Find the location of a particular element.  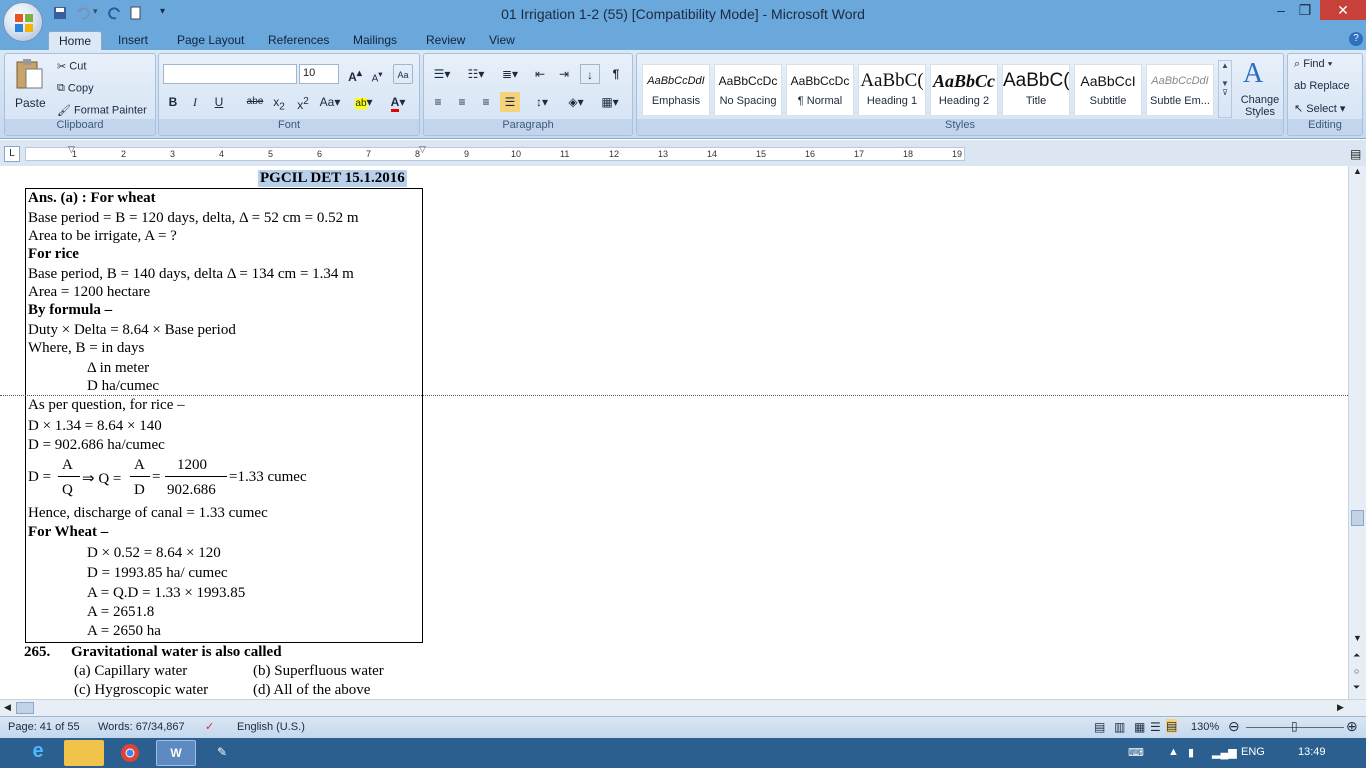

style-heading-1: AaBbC(Heading 1 is located at coordinates (892, 90).